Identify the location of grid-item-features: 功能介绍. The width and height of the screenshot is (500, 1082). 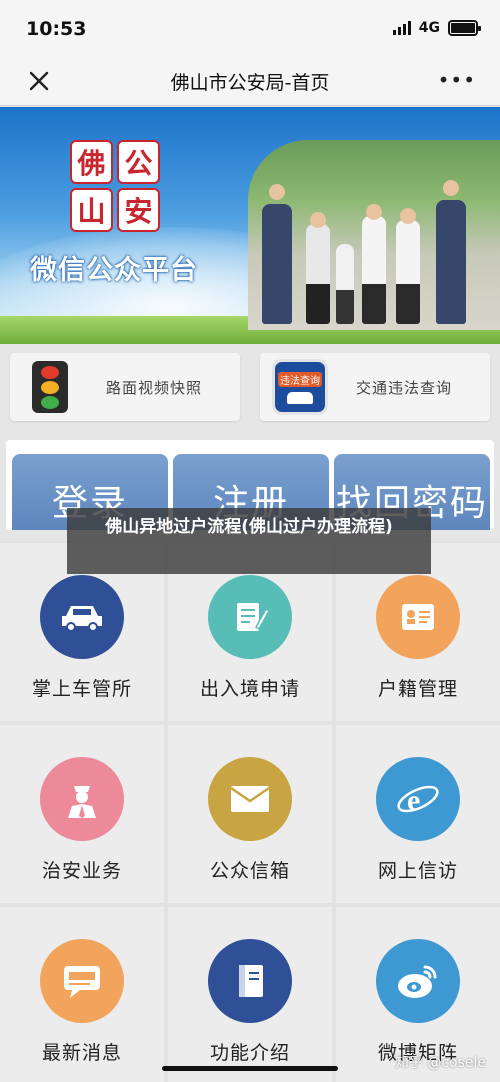
(250, 994).